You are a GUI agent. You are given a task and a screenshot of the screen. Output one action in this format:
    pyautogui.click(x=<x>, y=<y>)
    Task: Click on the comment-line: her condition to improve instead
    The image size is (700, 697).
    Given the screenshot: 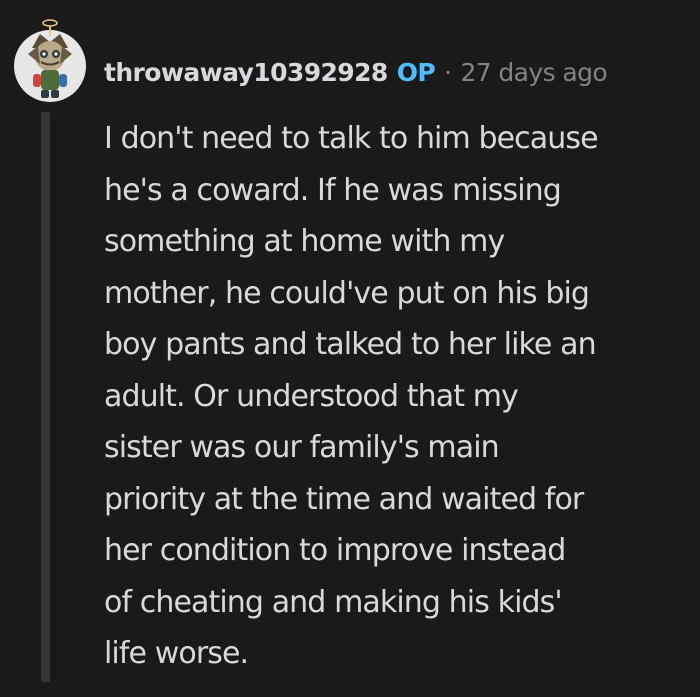 What is the action you would take?
    pyautogui.click(x=335, y=550)
    